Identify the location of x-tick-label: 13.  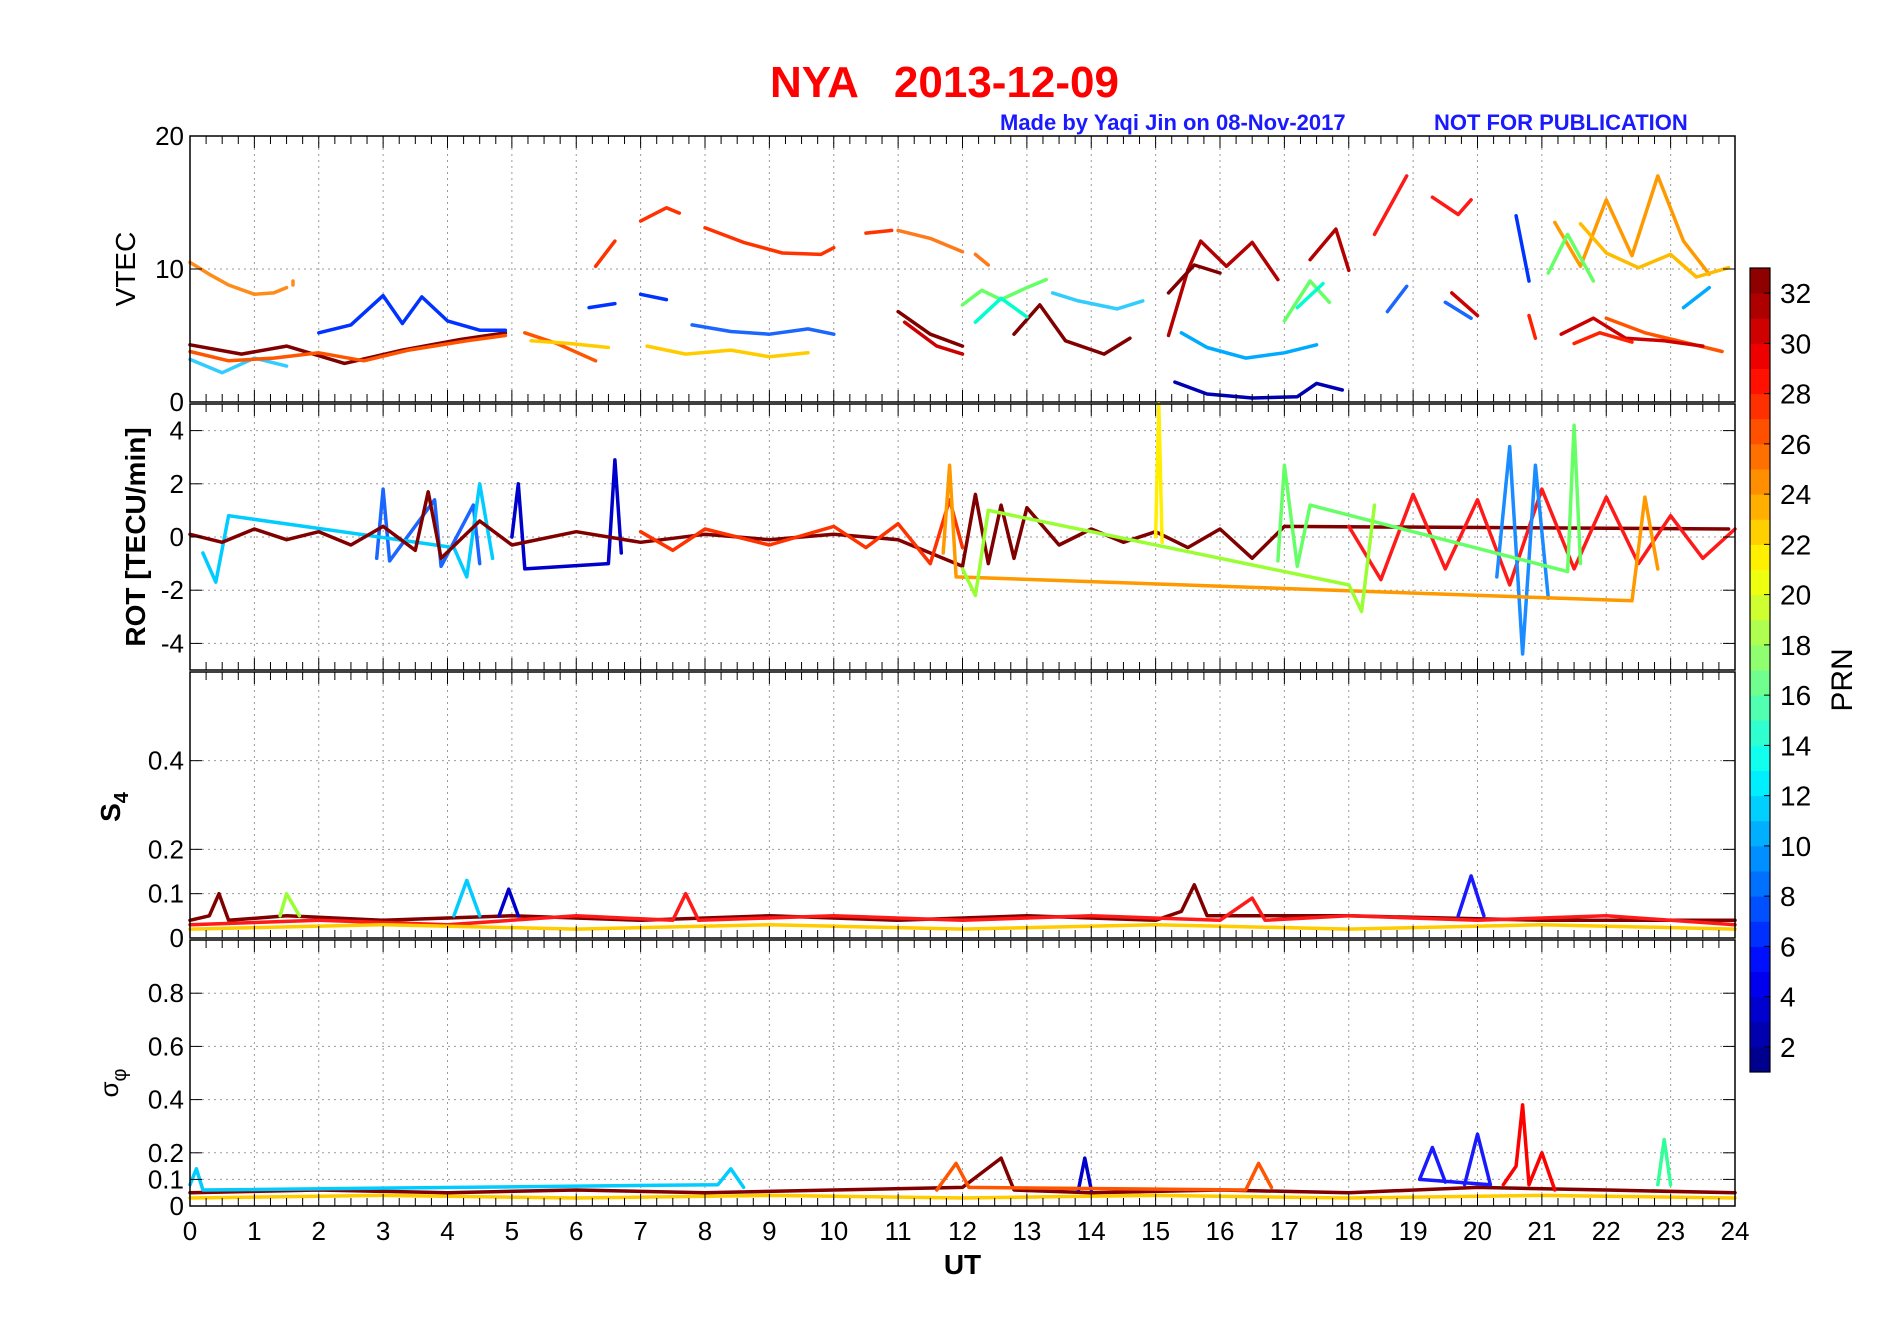
(1026, 1231).